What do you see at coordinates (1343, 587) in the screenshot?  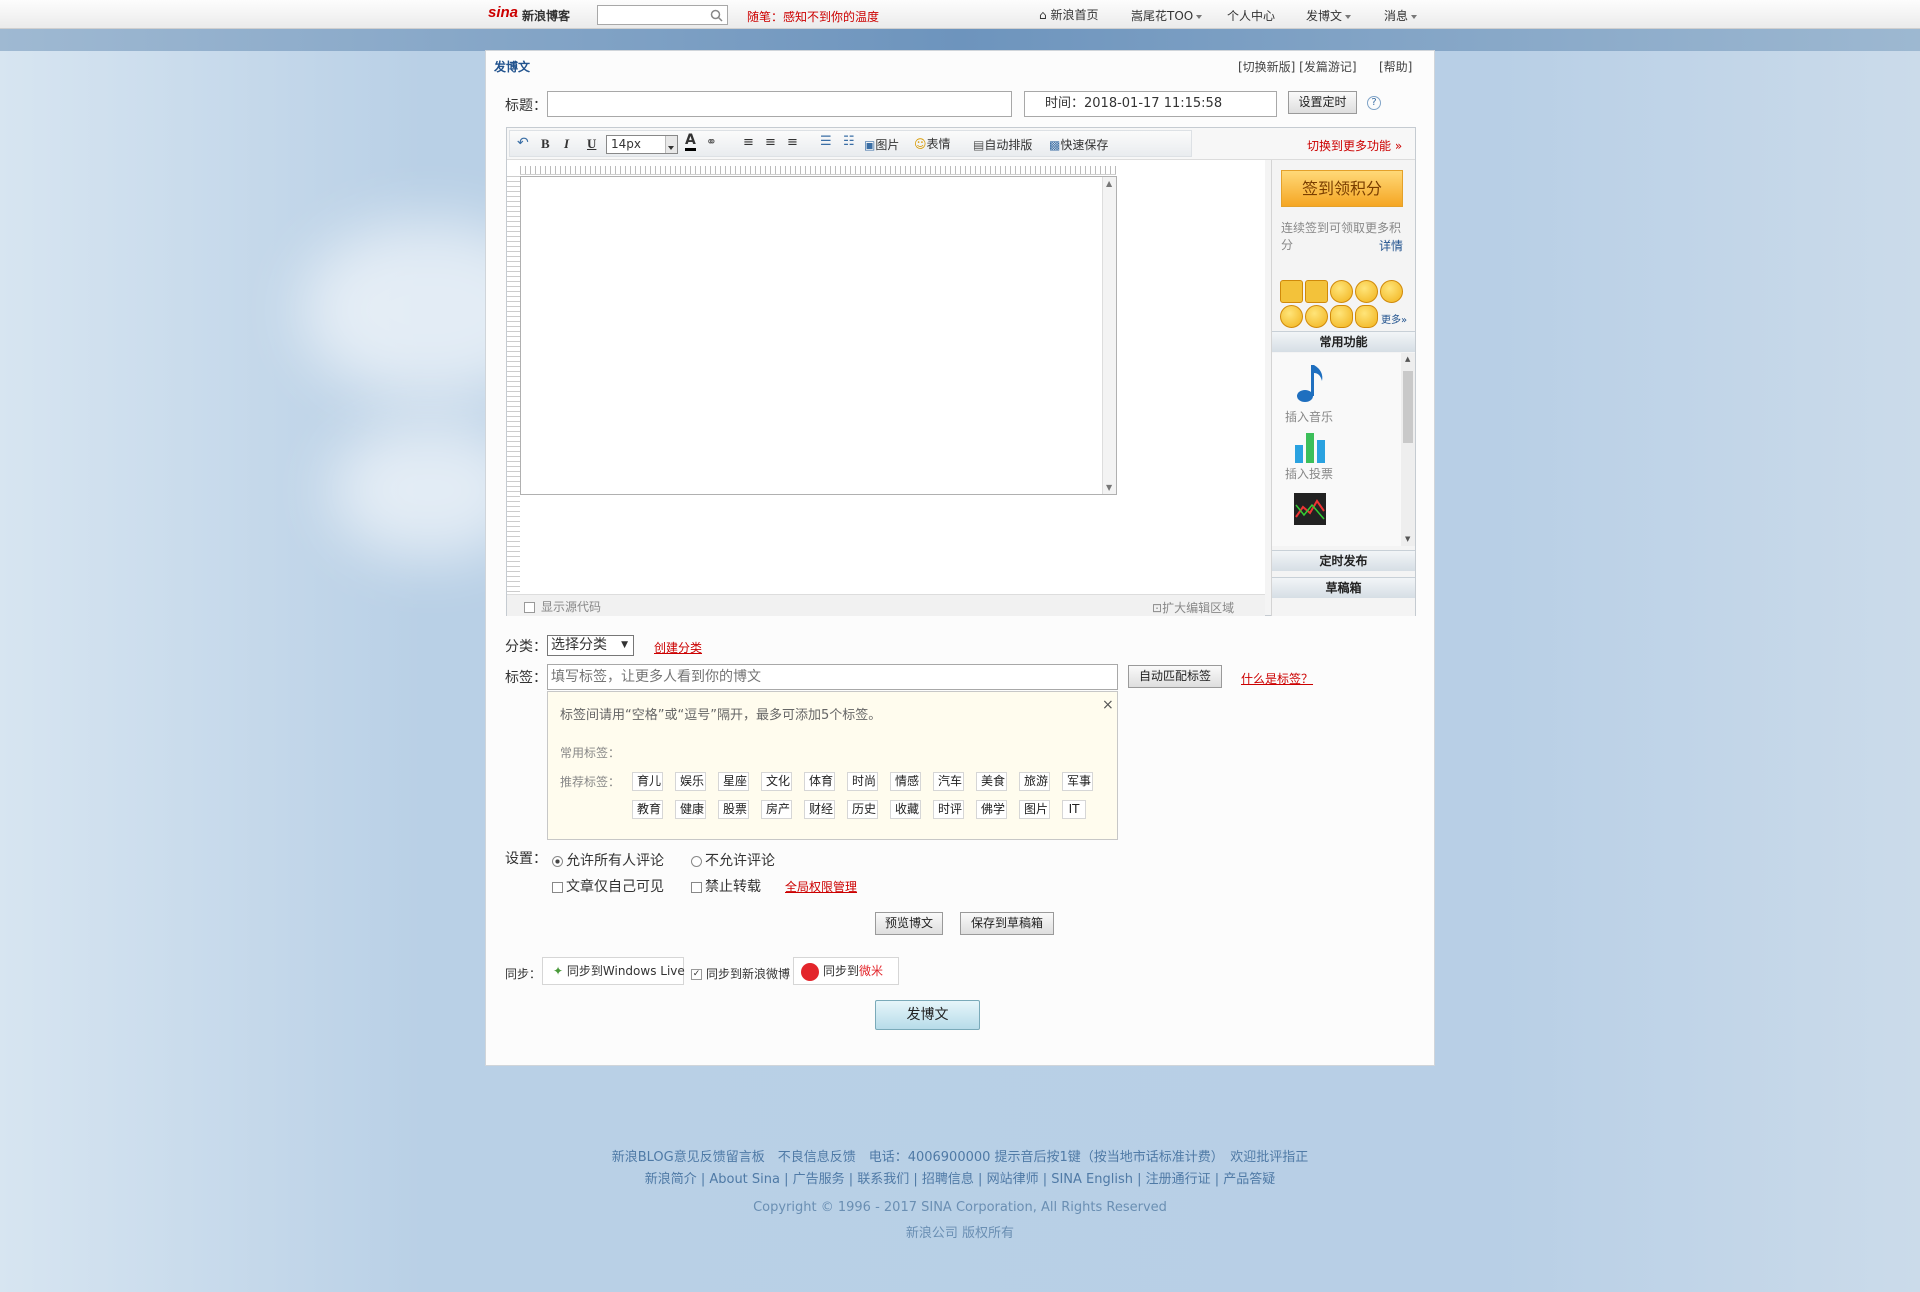 I see `drafts-tab: 草稿箱` at bounding box center [1343, 587].